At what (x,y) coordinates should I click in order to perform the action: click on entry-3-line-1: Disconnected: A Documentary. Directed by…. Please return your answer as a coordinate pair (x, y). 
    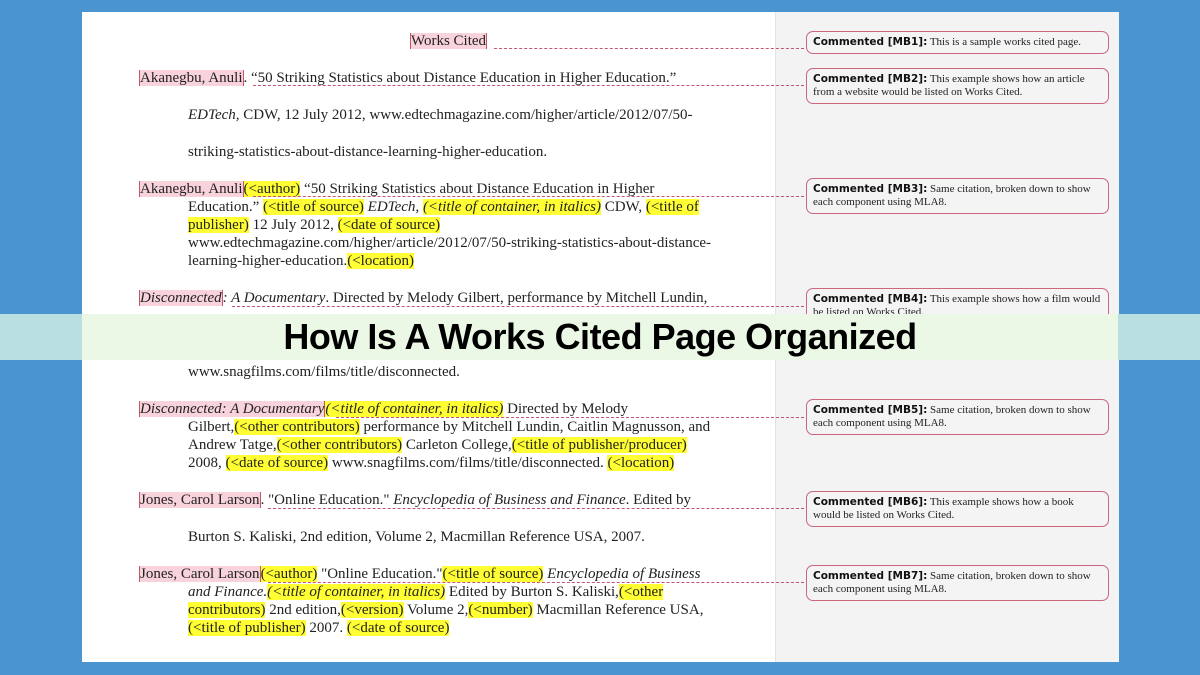
    Looking at the image, I should click on (423, 298).